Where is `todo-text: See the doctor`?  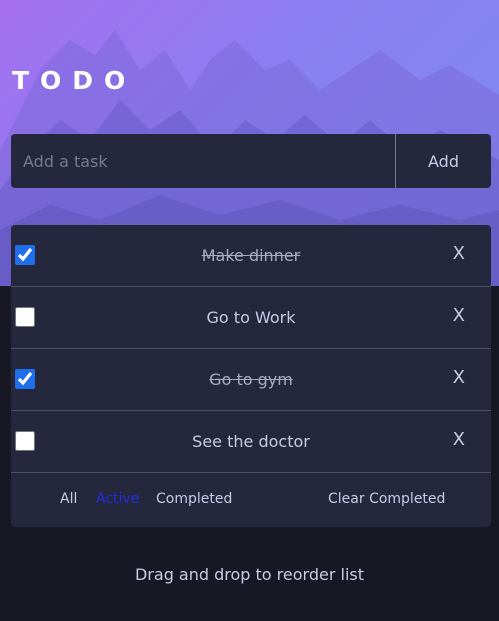 todo-text: See the doctor is located at coordinates (251, 441).